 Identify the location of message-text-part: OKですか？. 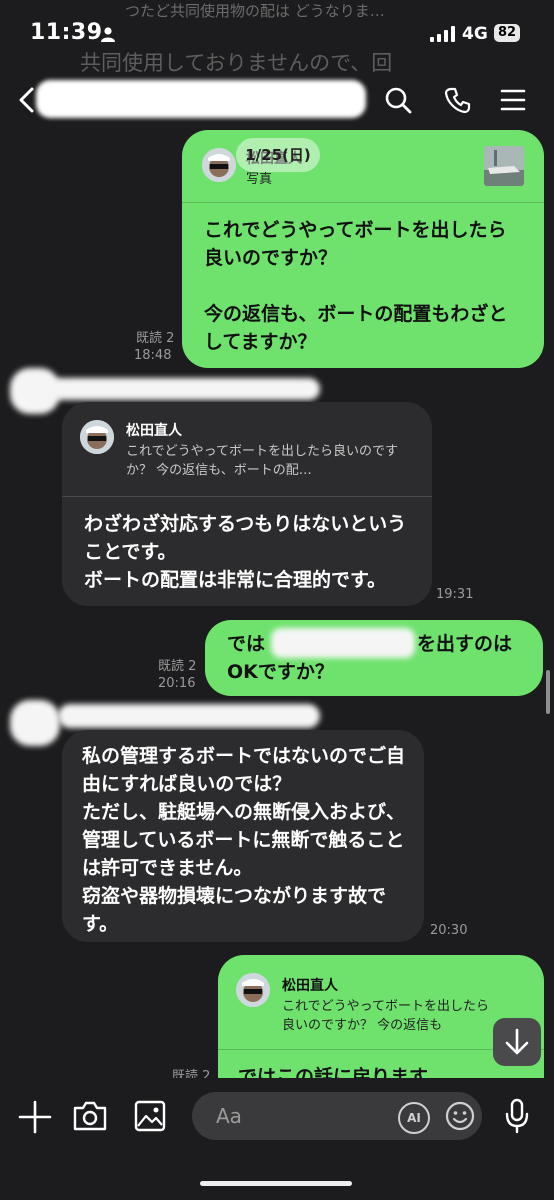
(280, 672).